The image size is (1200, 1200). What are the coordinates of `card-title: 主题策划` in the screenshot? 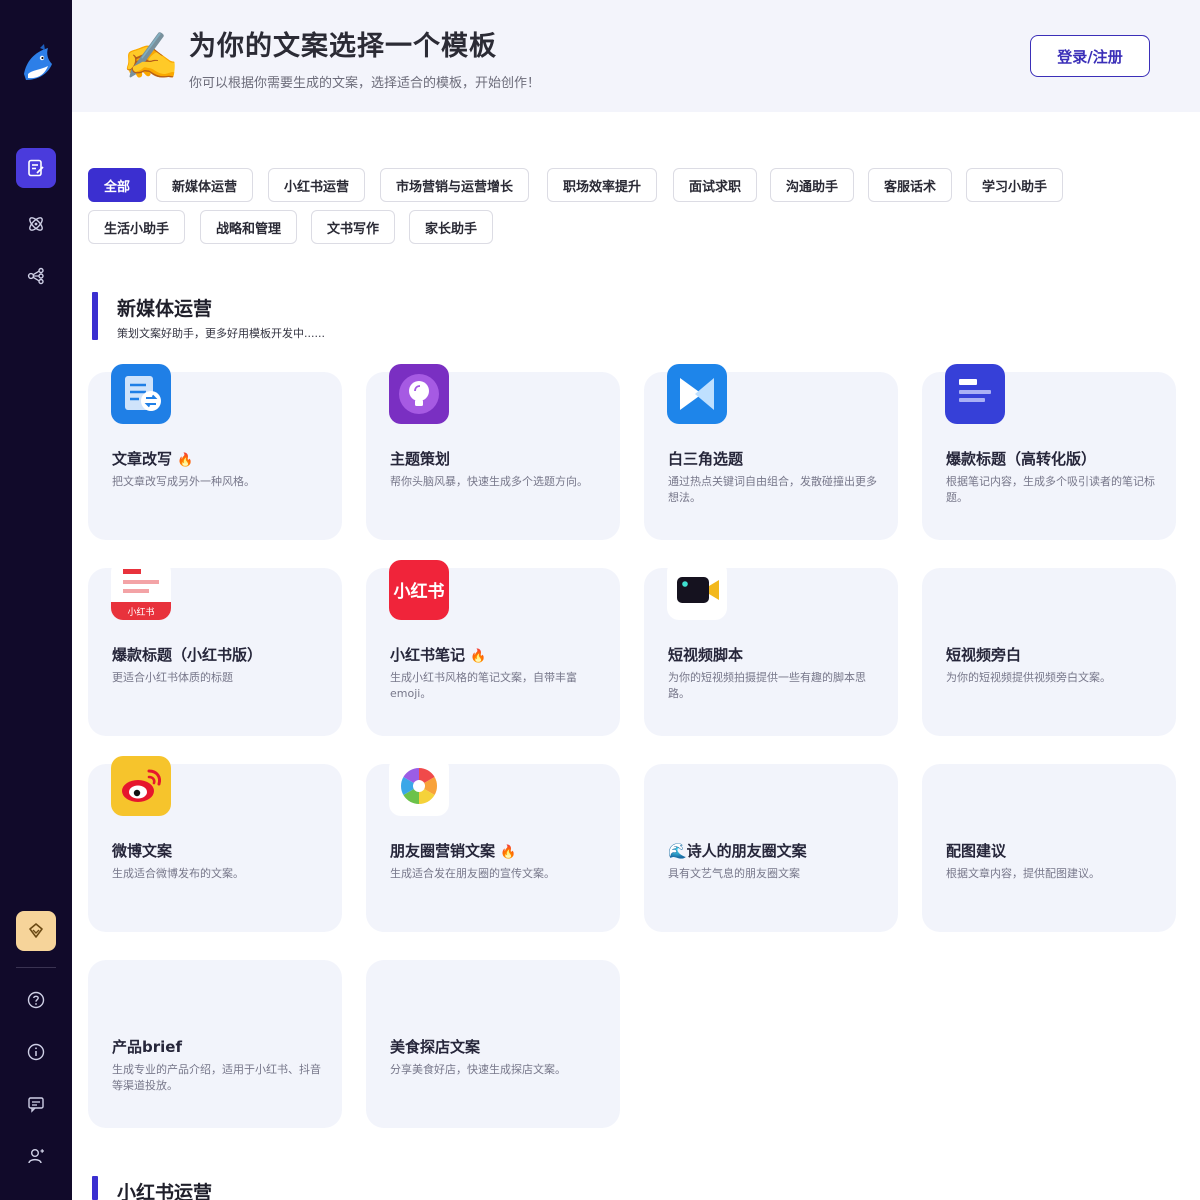 It's located at (420, 459).